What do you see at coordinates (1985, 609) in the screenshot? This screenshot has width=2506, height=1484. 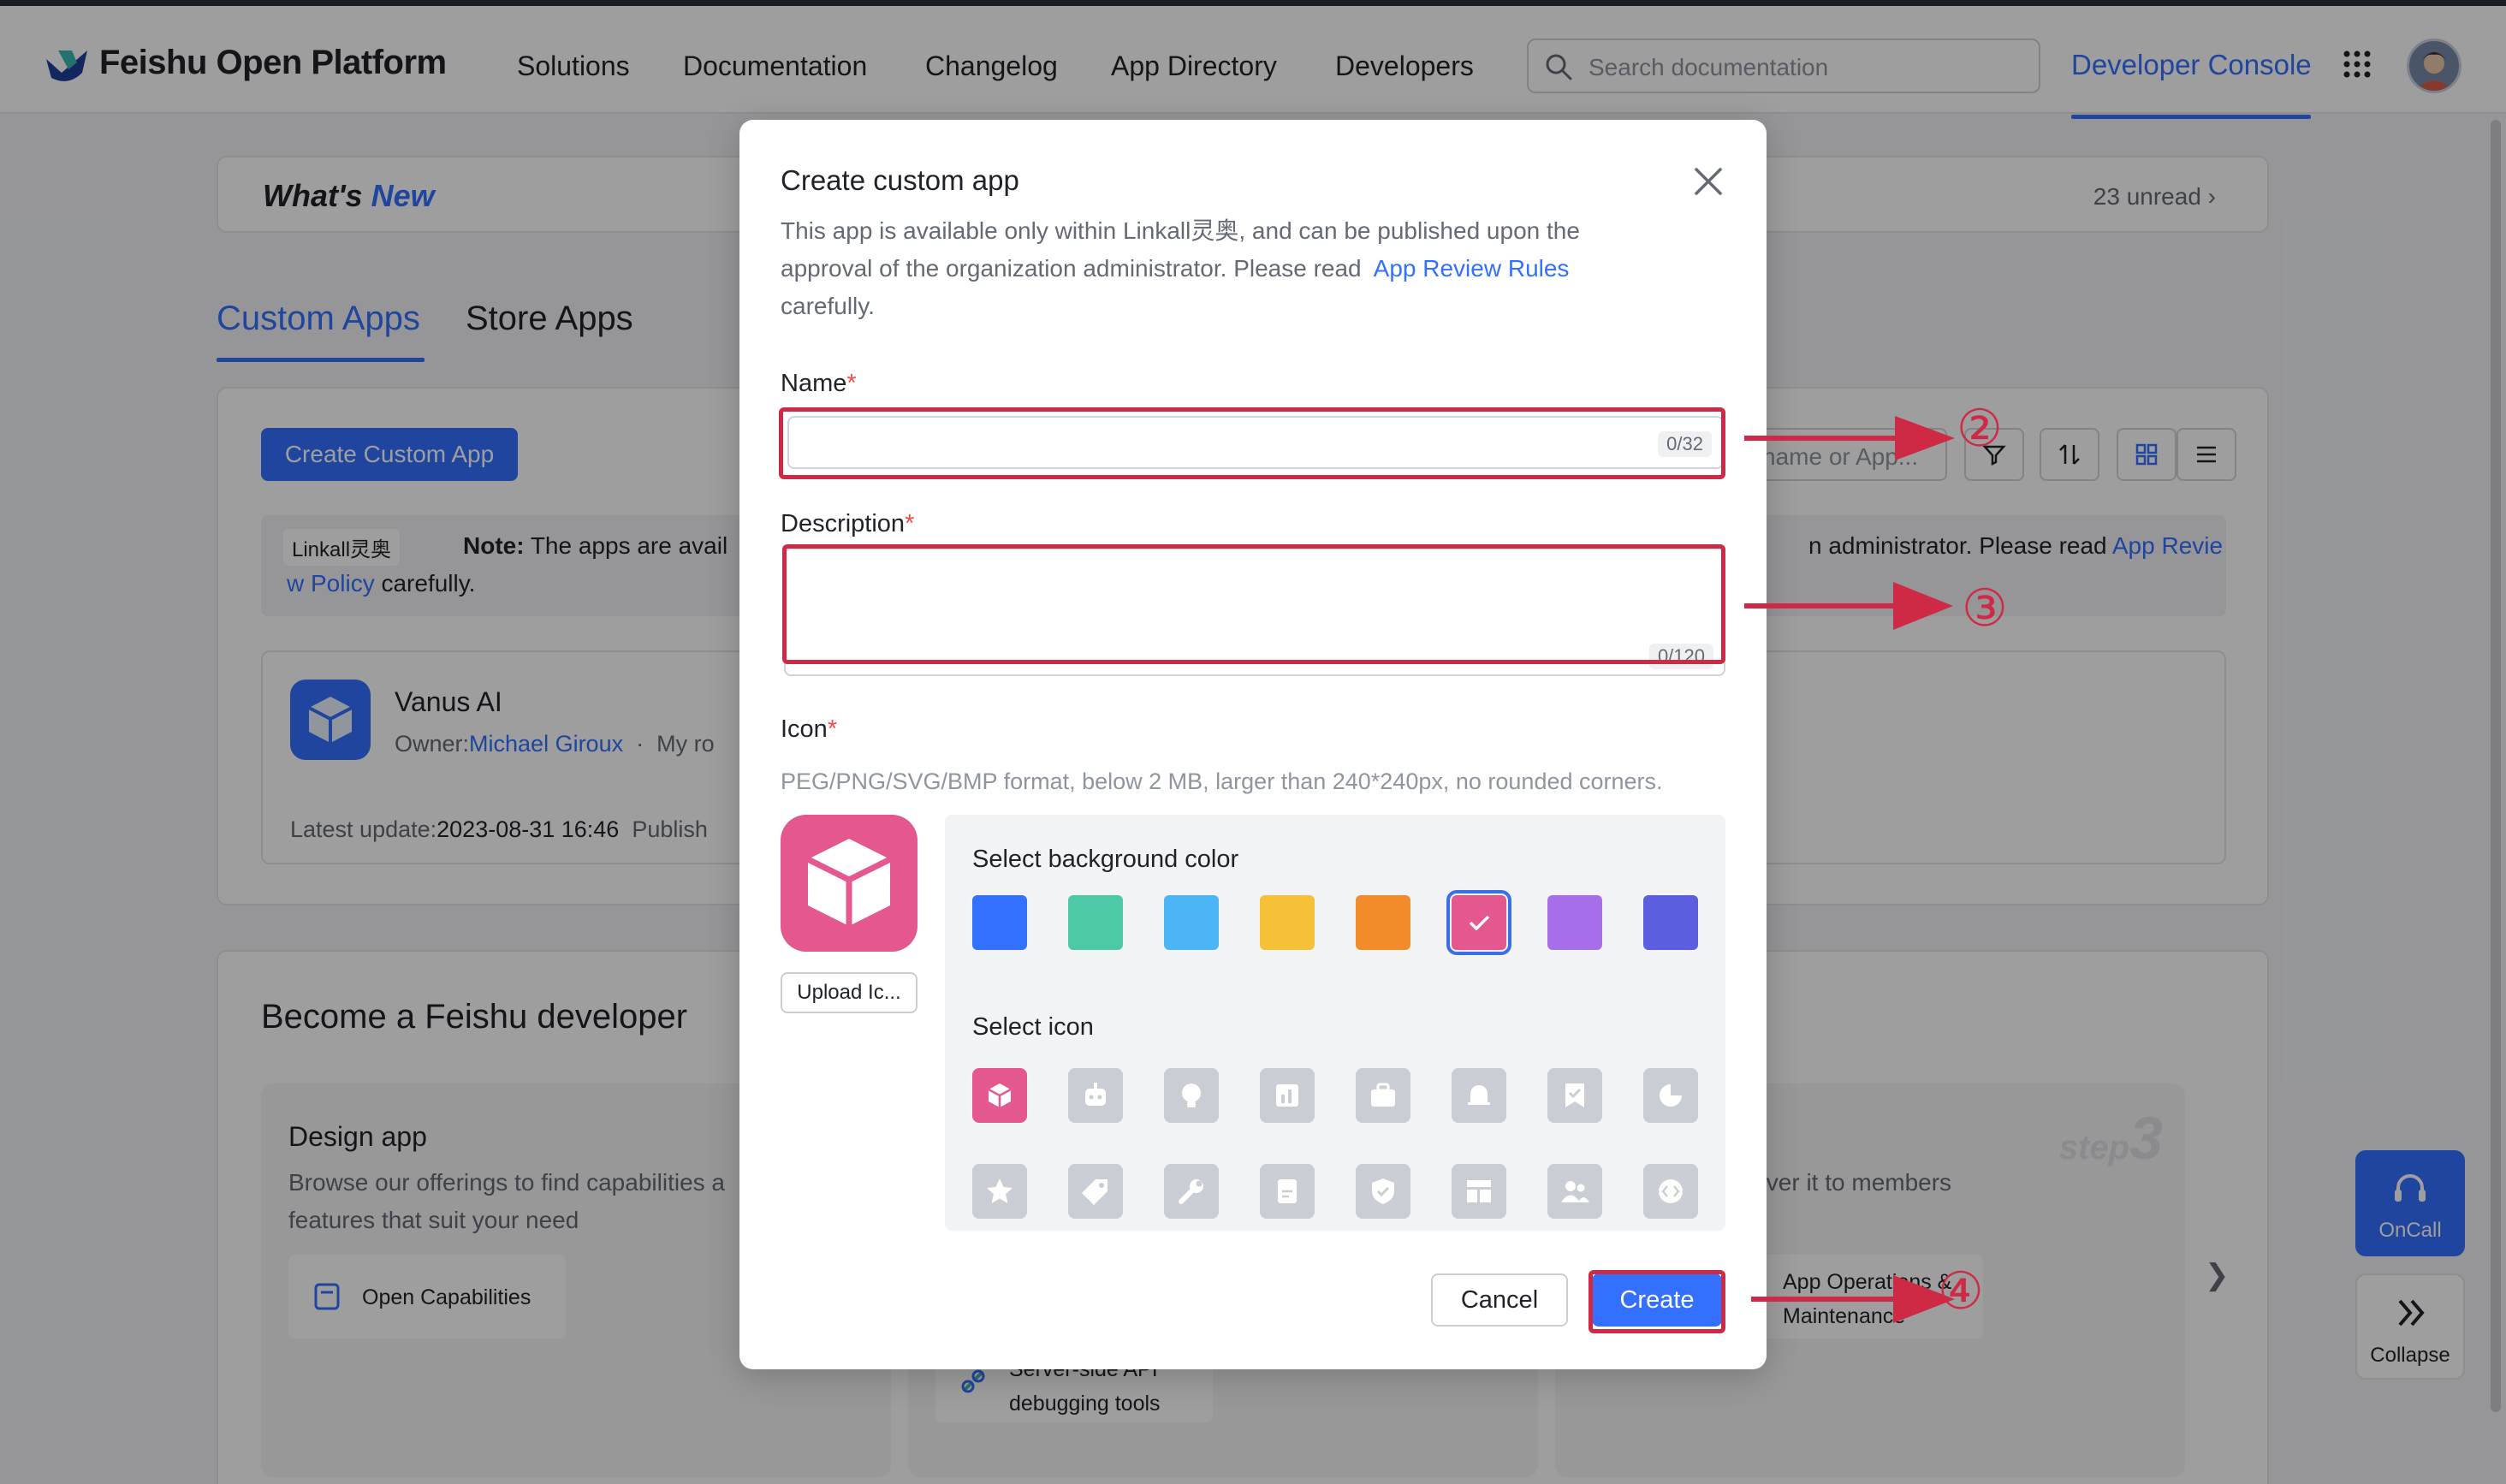 I see `annotation-3: ③` at bounding box center [1985, 609].